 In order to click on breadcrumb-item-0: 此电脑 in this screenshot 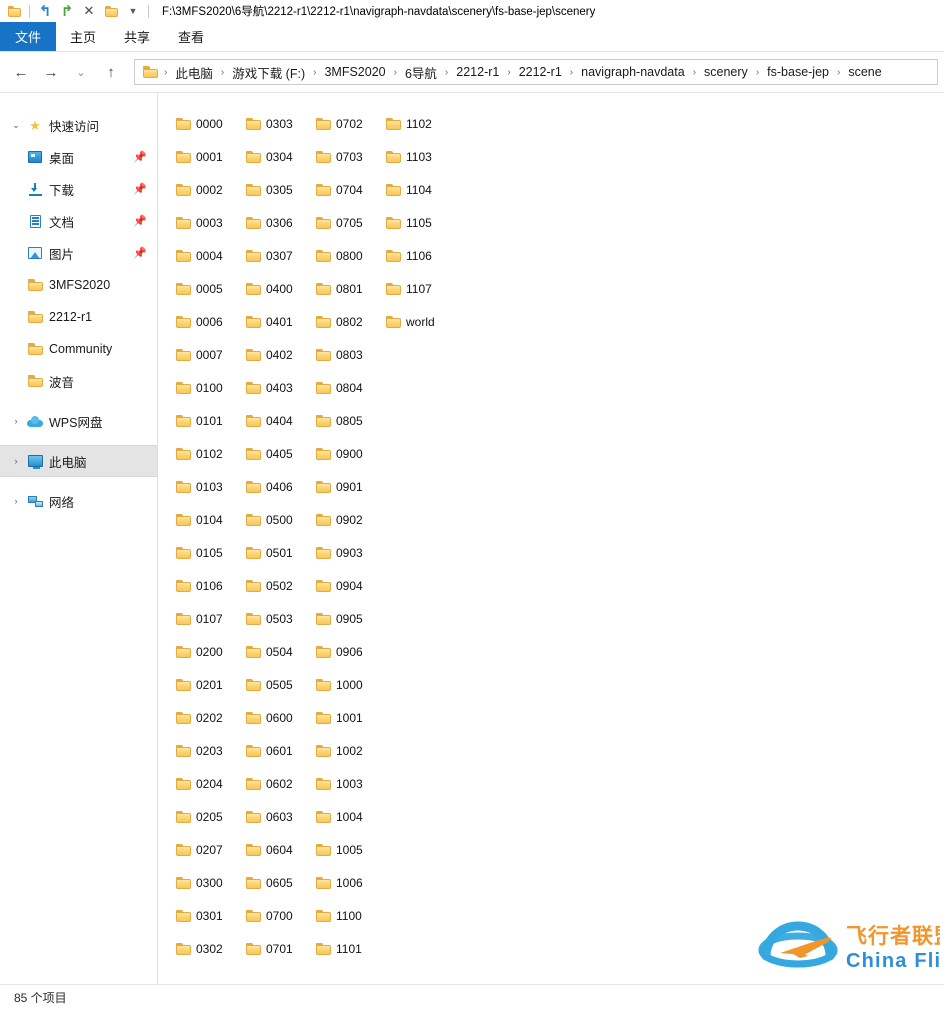, I will do `click(194, 72)`.